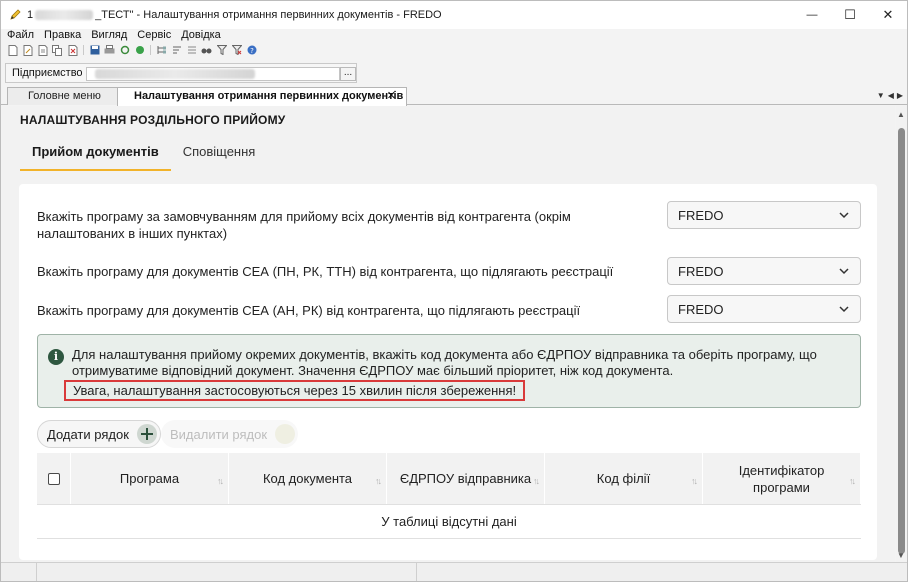 This screenshot has height=582, width=908. I want to click on column-sender-edrpou: ЄДРПОУ відправника ↑↓, so click(466, 478).